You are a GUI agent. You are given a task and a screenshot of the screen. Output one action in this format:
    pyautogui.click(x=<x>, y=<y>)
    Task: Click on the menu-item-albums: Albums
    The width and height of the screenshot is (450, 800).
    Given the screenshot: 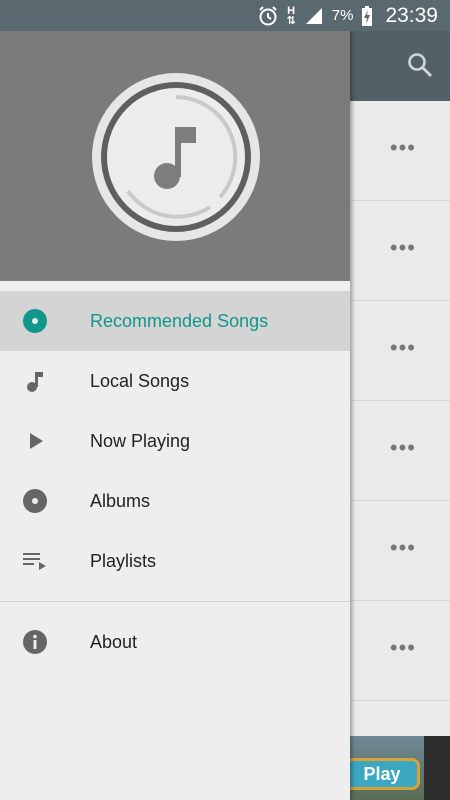 What is the action you would take?
    pyautogui.click(x=175, y=501)
    